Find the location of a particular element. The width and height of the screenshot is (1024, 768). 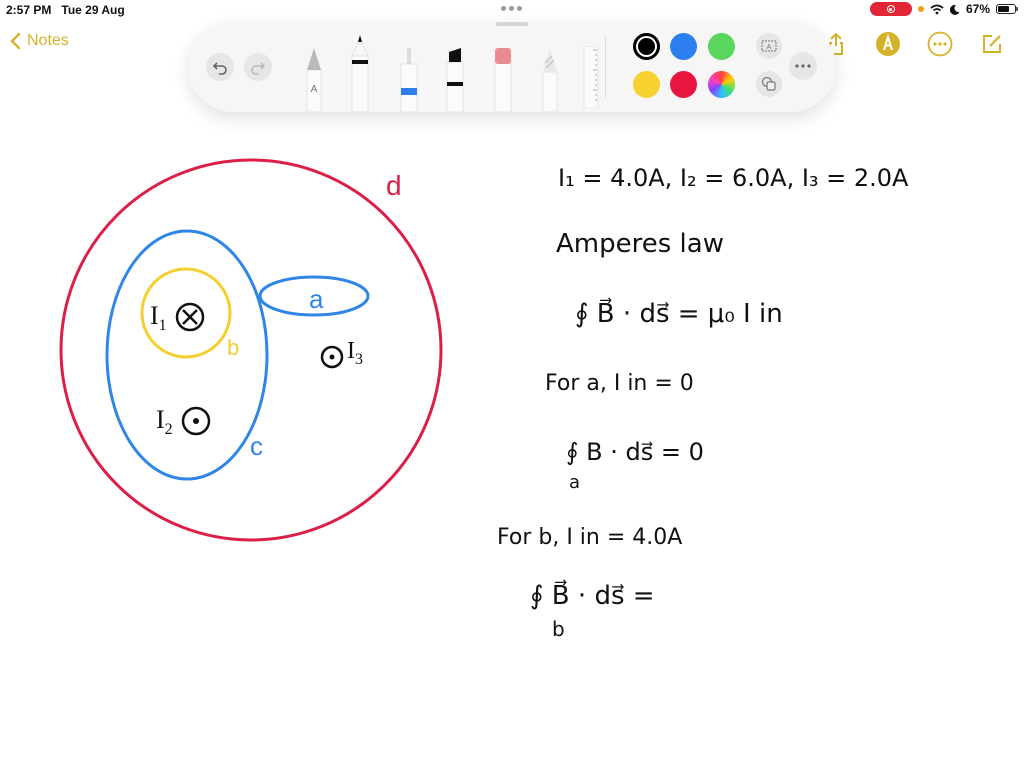

current-i3: I3 is located at coordinates (341, 353).